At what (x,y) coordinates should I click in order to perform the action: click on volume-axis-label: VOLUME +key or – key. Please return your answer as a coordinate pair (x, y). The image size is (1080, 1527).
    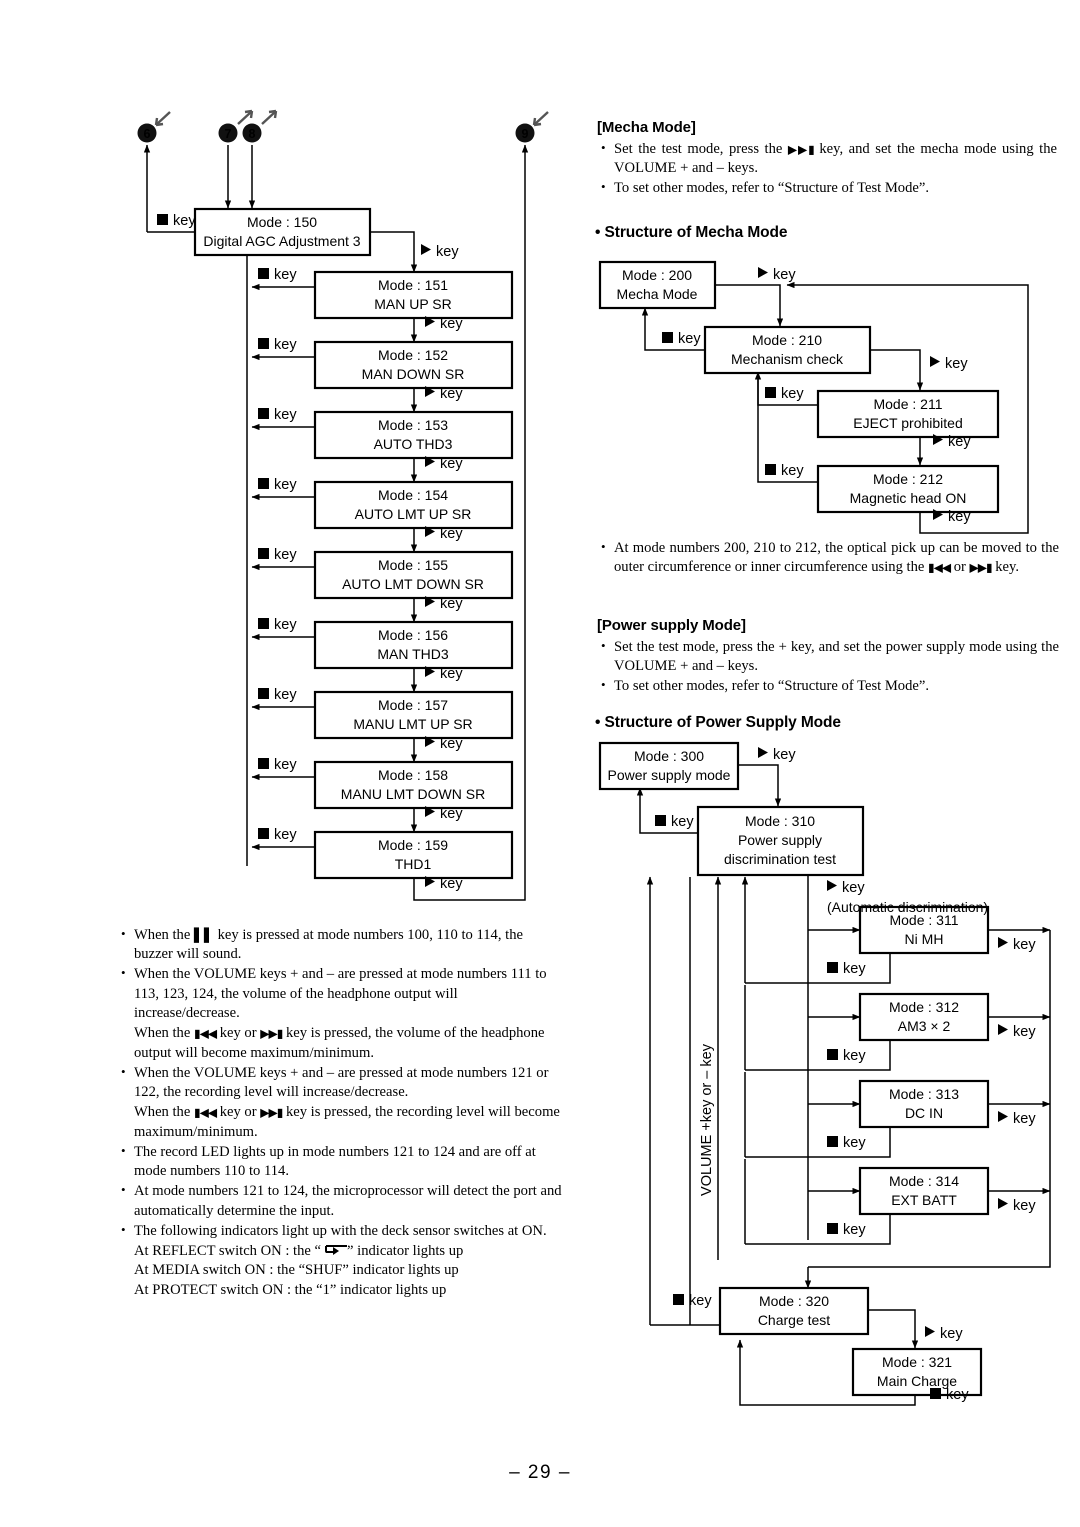
    Looking at the image, I should click on (707, 1119).